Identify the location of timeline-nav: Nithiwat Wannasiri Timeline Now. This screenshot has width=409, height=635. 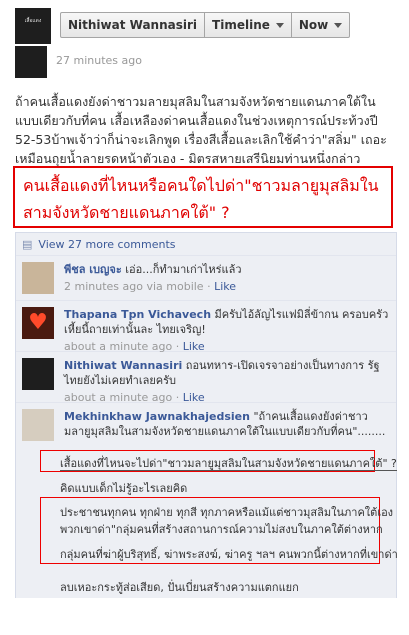
(205, 25).